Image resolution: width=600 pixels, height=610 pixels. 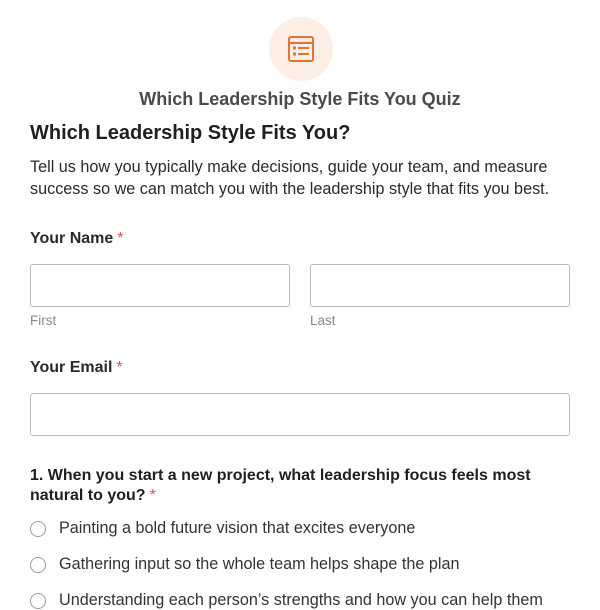 I want to click on last-sublabel: Last, so click(x=323, y=320).